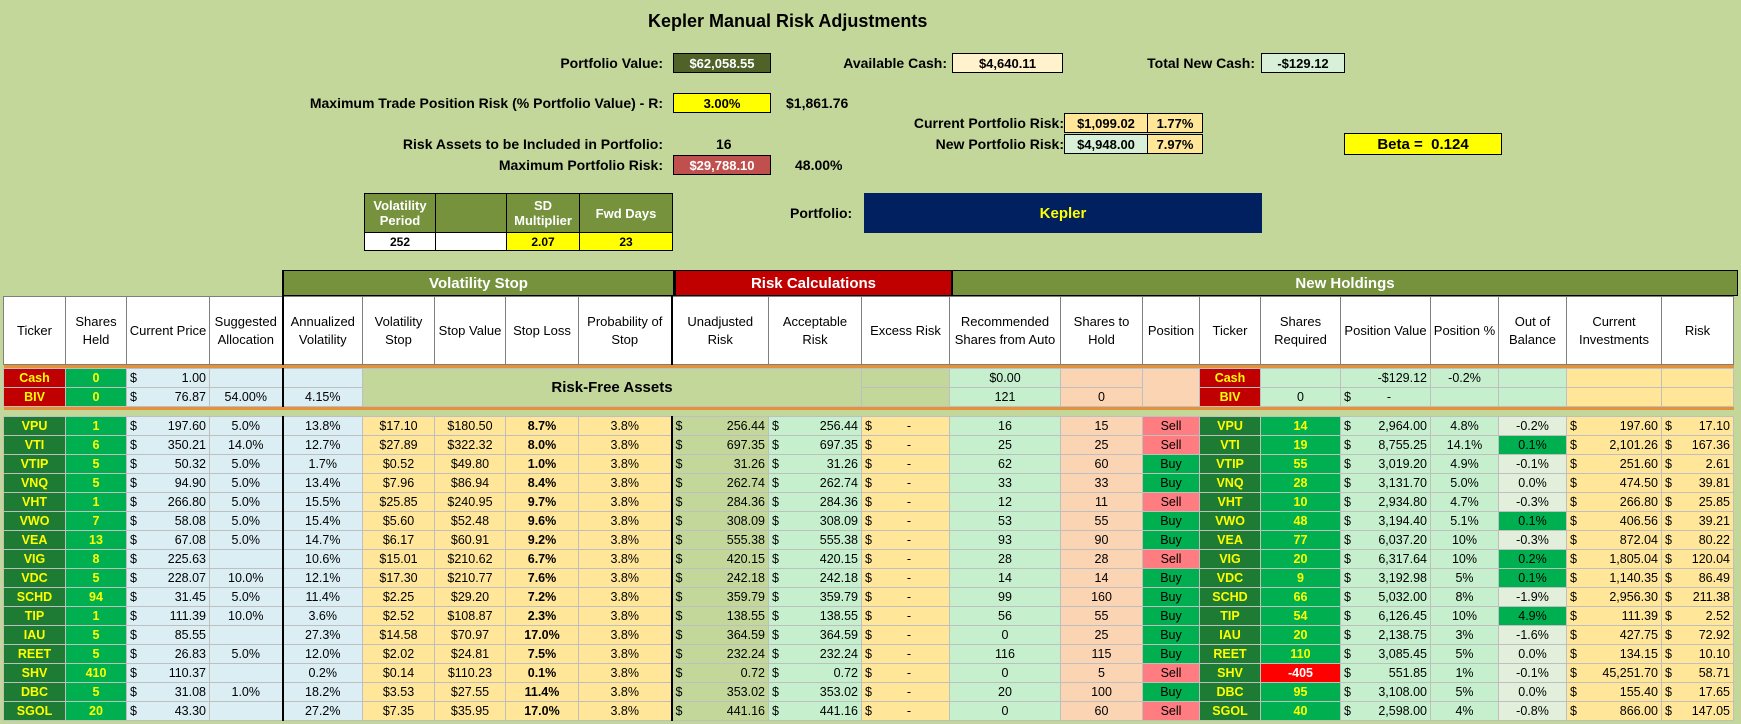 This screenshot has width=1741, height=724. I want to click on available-cash-field: $4,640.11, so click(1007, 63).